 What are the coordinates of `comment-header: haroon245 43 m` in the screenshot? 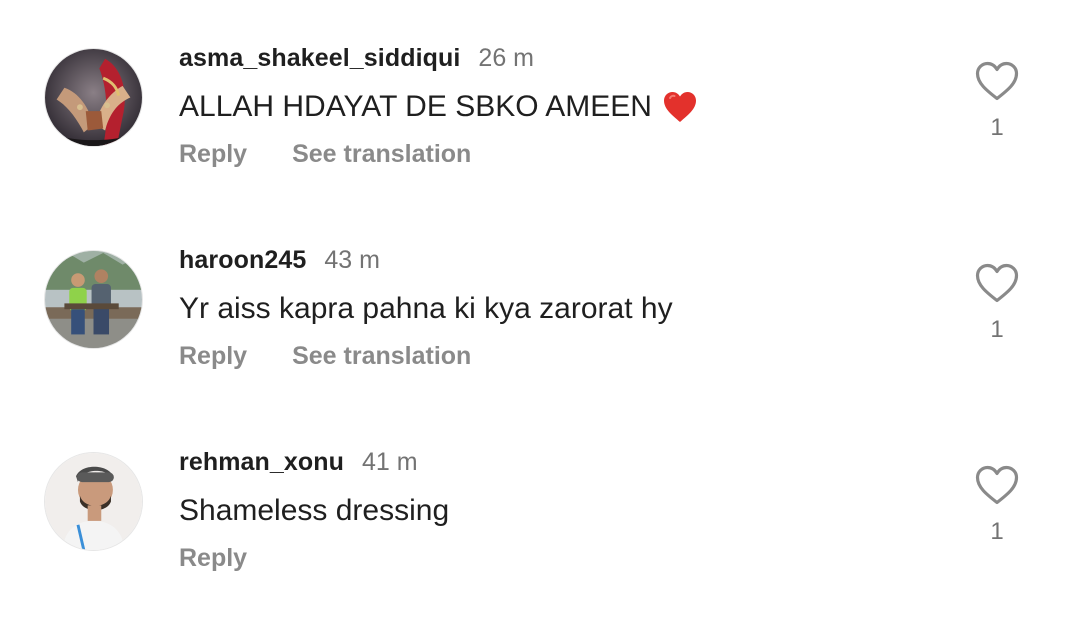 It's located at (279, 260).